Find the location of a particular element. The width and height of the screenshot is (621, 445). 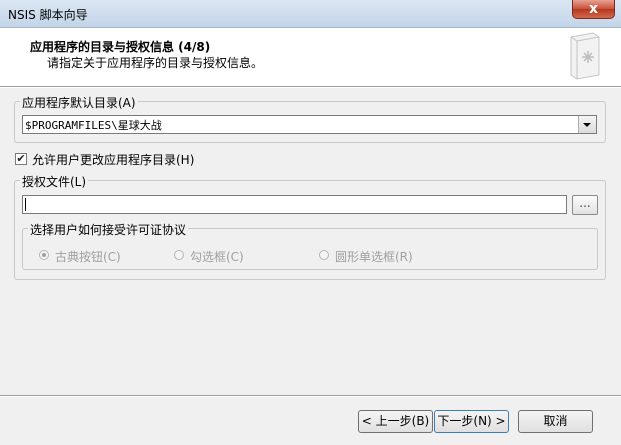

page-subtitle: 请指定关于应用程序的目录与授权信息。 is located at coordinates (155, 63).